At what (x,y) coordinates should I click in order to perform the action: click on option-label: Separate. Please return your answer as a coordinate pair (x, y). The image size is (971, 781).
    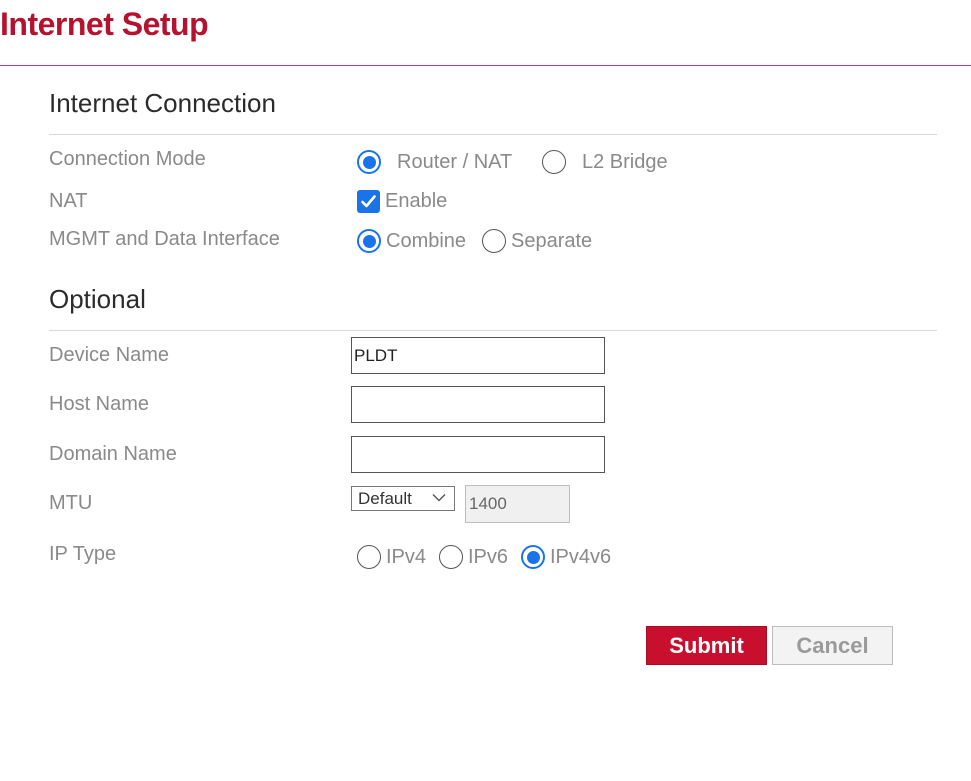
    Looking at the image, I should click on (552, 240).